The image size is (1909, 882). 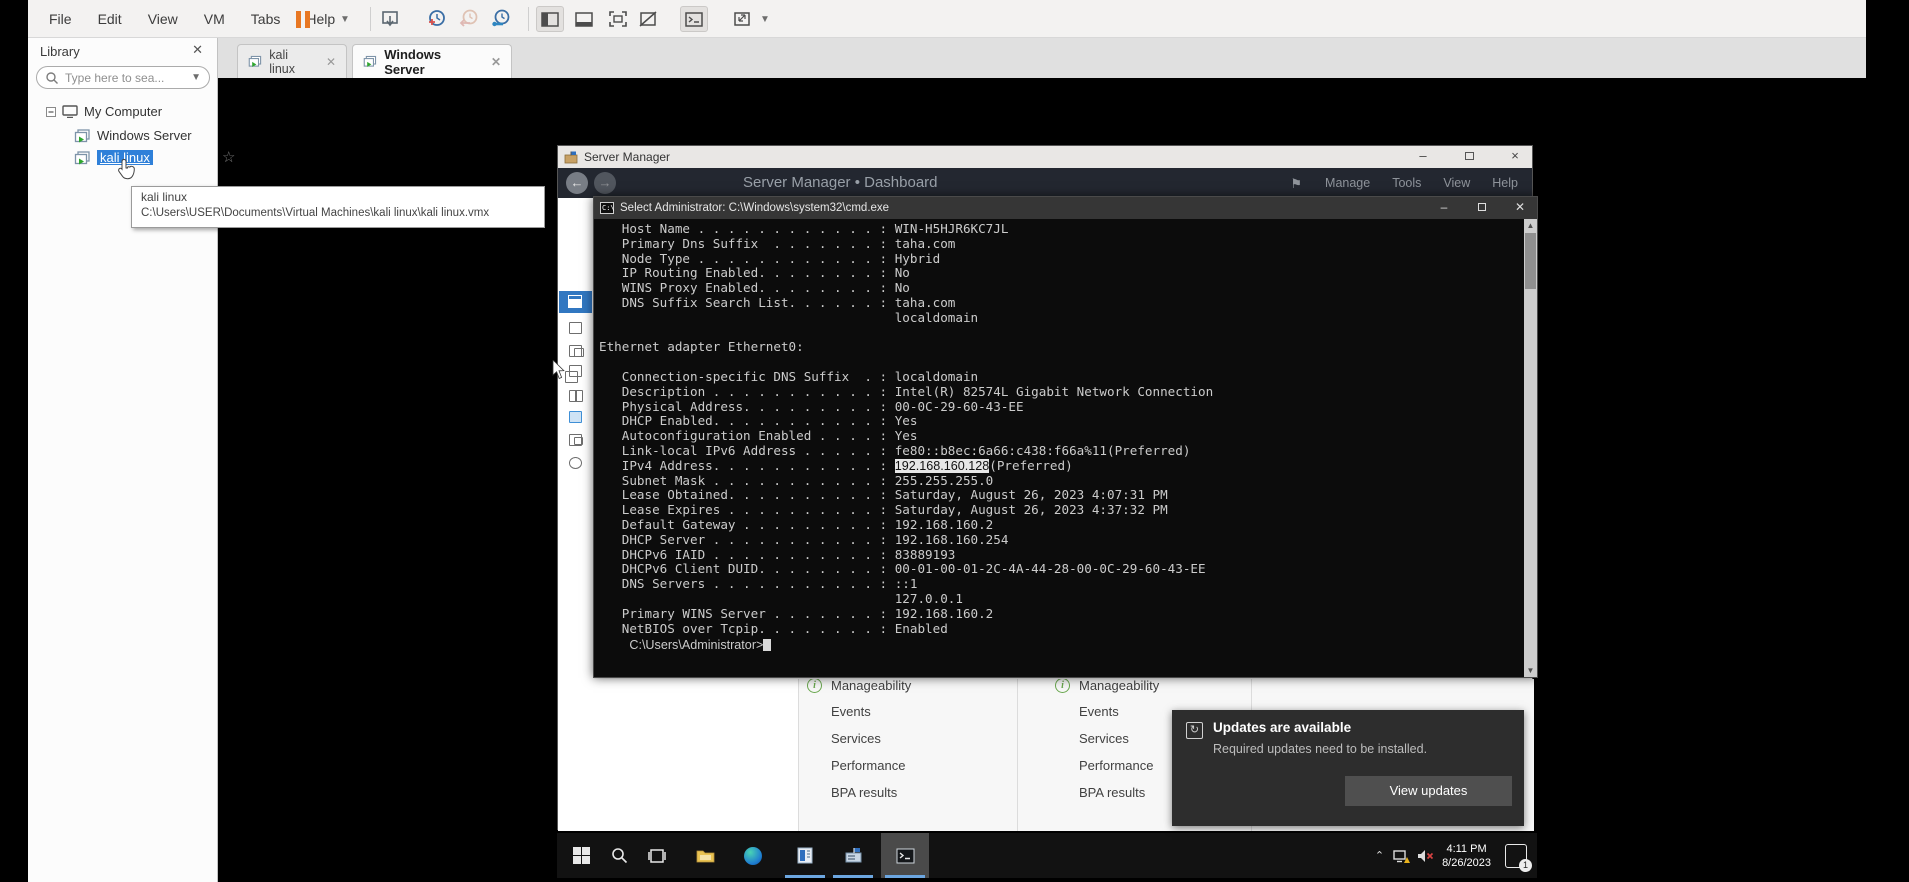 I want to click on view-updates-button: View updates, so click(x=1428, y=791).